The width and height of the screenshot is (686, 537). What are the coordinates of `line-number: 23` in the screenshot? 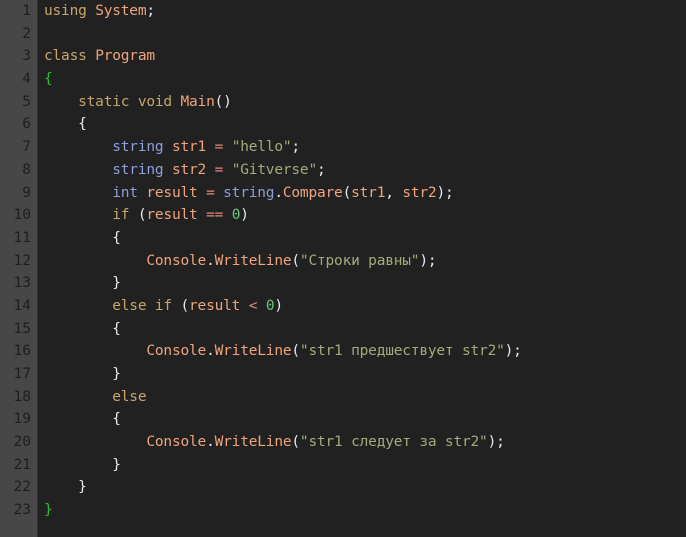 It's located at (22, 510).